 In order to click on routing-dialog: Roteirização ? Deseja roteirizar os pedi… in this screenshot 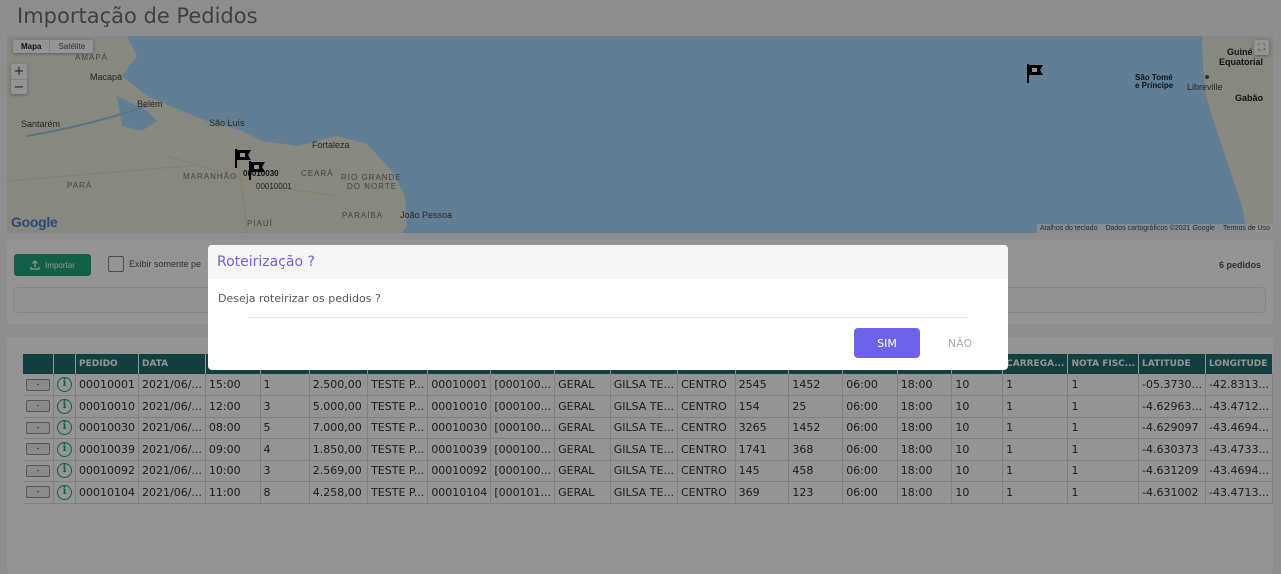, I will do `click(608, 307)`.